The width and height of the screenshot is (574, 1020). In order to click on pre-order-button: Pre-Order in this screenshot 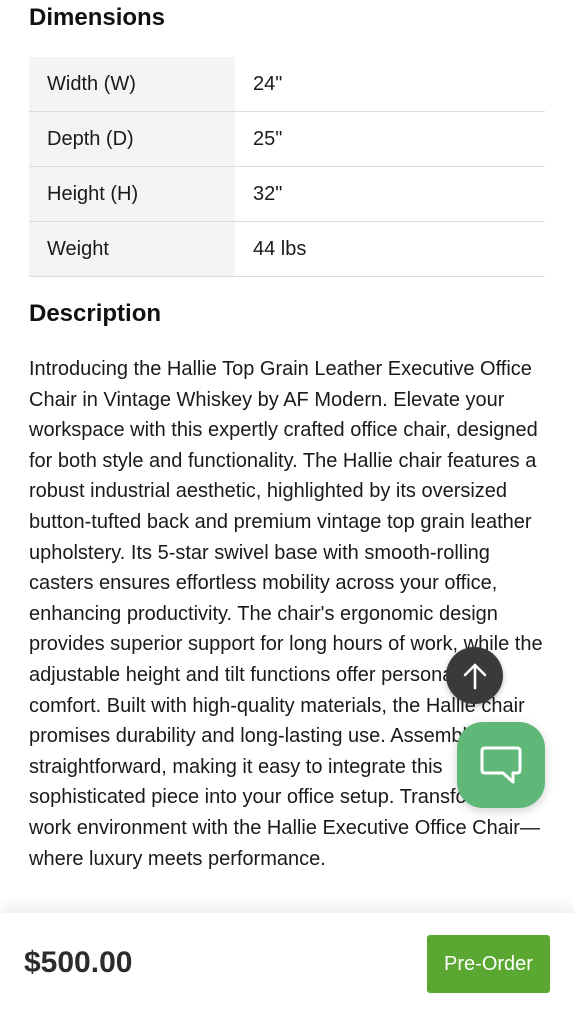, I will do `click(488, 964)`.